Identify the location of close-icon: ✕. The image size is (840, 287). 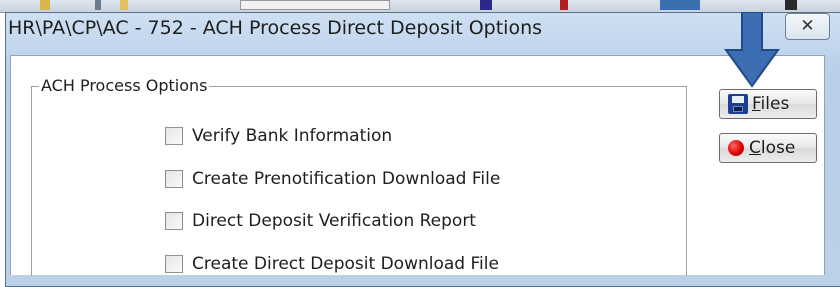
(807, 26).